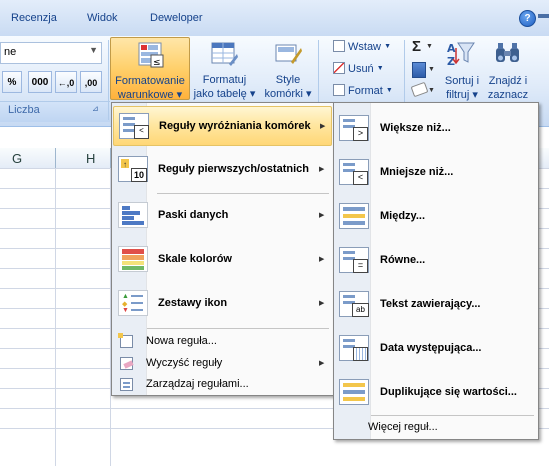 This screenshot has width=549, height=466. Describe the element at coordinates (288, 68) in the screenshot. I see `cell-styles-button: Style komórki ▾` at that location.